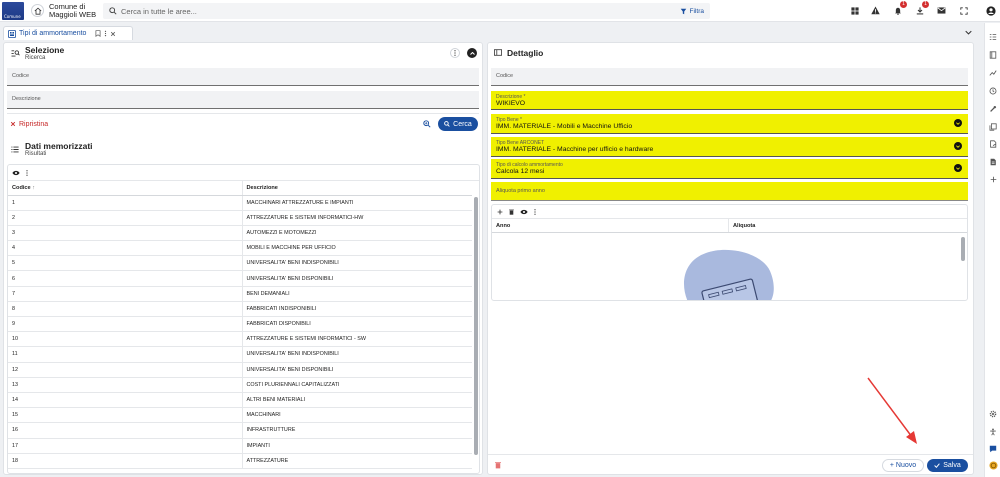 The image size is (1000, 477). I want to click on salva-button: Salva, so click(947, 465).